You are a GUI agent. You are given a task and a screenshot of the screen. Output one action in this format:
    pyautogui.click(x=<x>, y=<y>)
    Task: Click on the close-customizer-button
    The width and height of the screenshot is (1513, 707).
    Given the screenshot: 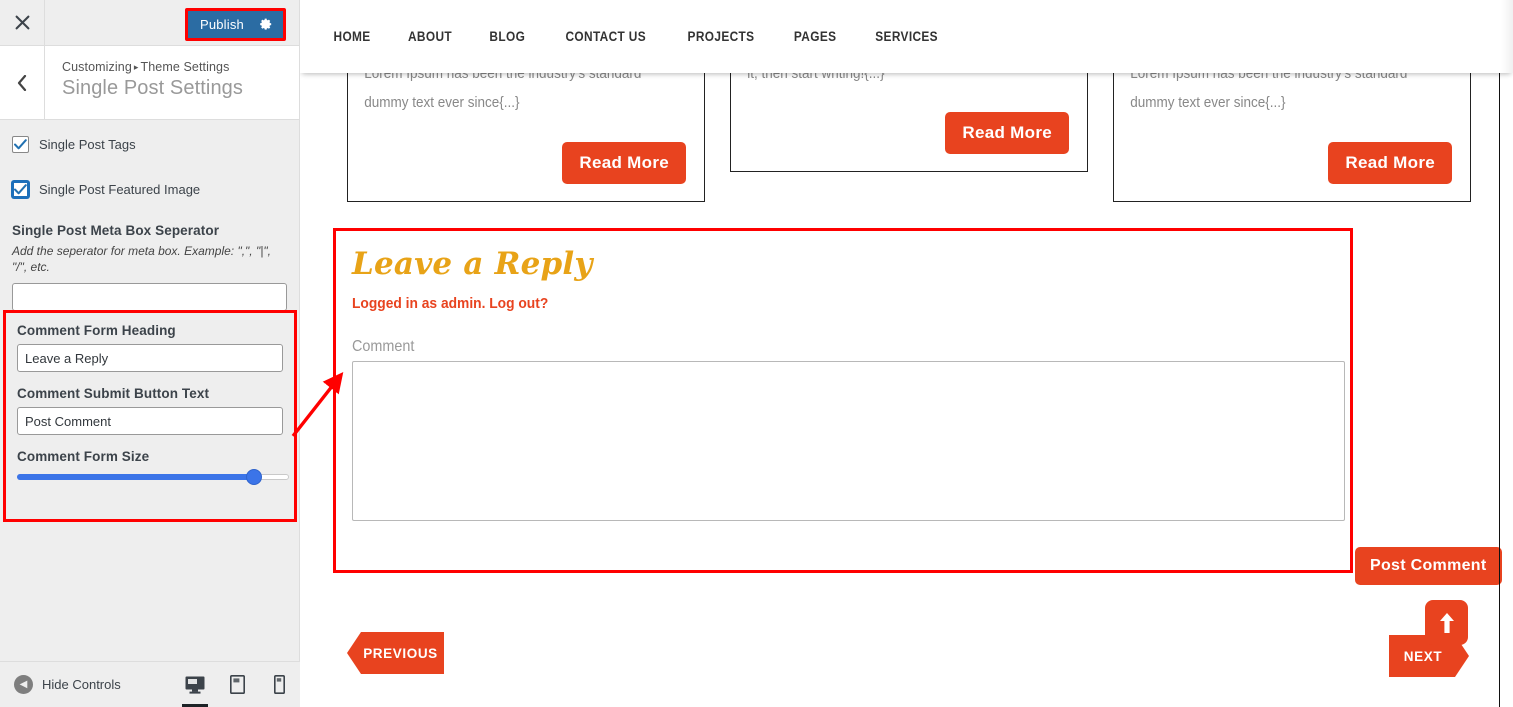 What is the action you would take?
    pyautogui.click(x=22, y=22)
    